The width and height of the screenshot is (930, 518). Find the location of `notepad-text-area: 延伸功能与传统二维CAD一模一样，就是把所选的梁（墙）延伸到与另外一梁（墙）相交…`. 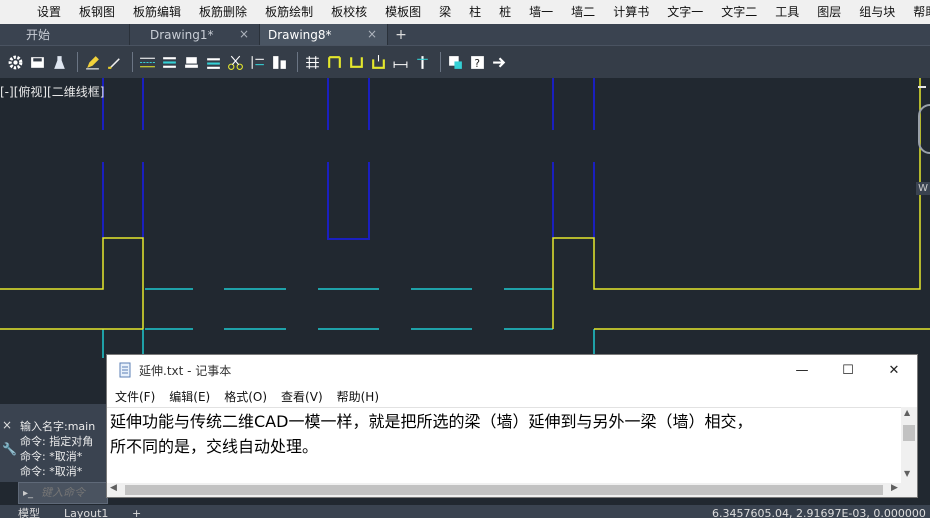

notepad-text-area: 延伸功能与传统二维CAD一模一样，就是把所选的梁（墙）延伸到与另外一梁（墙）相交… is located at coordinates (504, 446).